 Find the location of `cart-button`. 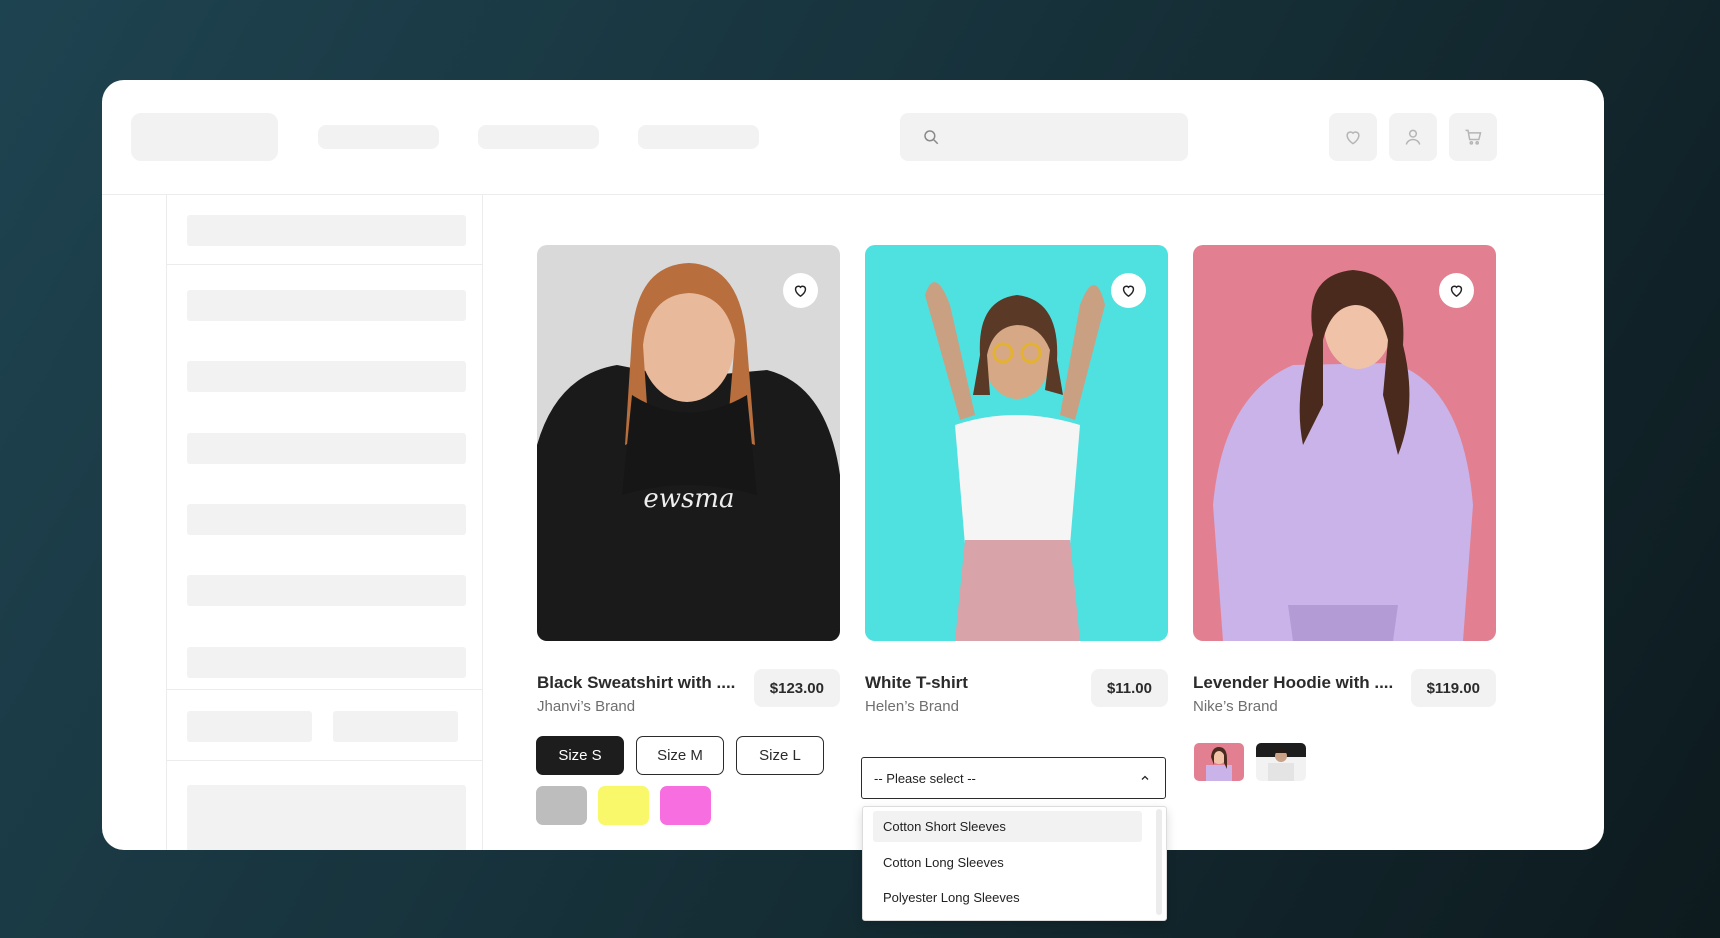

cart-button is located at coordinates (1473, 137).